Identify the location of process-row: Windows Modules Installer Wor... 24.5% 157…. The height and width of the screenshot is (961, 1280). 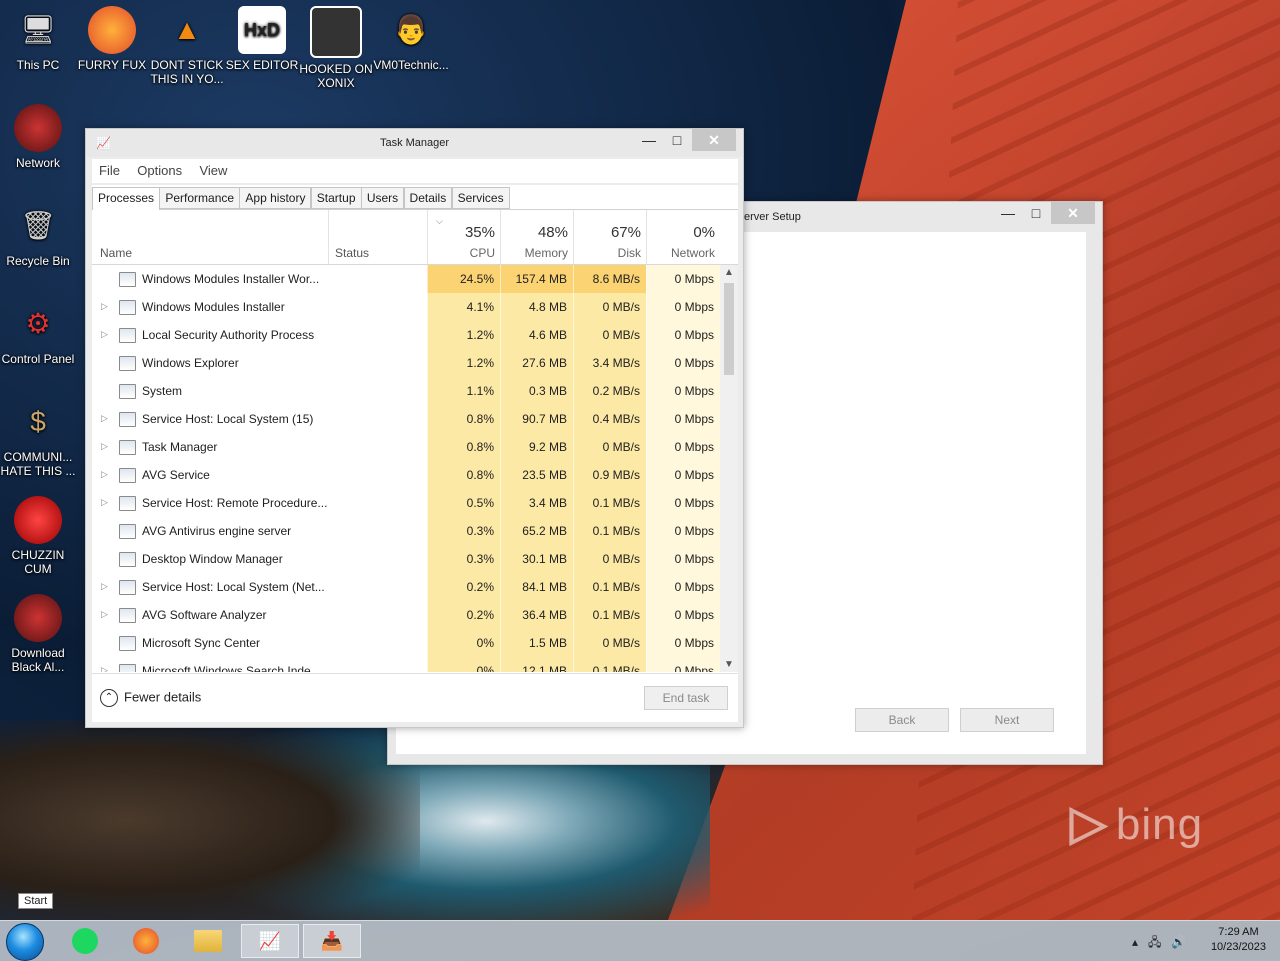
(406, 279).